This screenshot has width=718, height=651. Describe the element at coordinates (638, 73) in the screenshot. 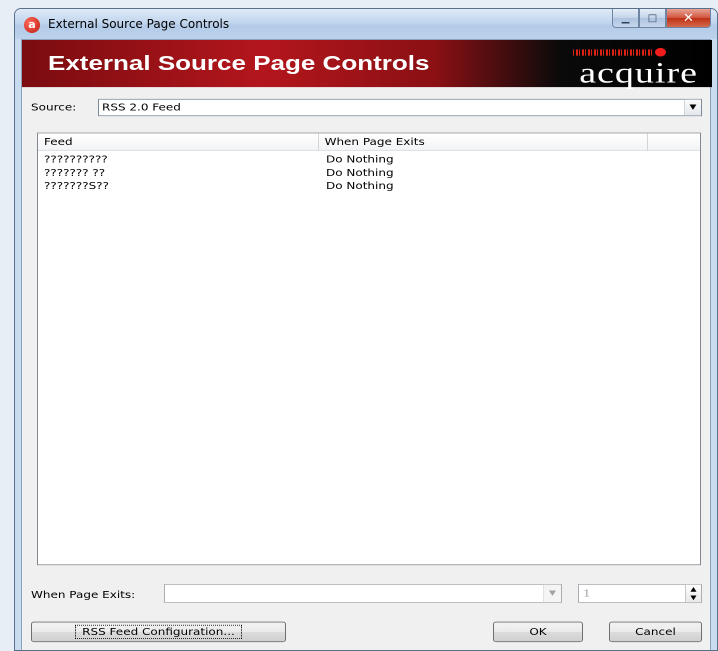

I see `brand-name: acquire` at that location.